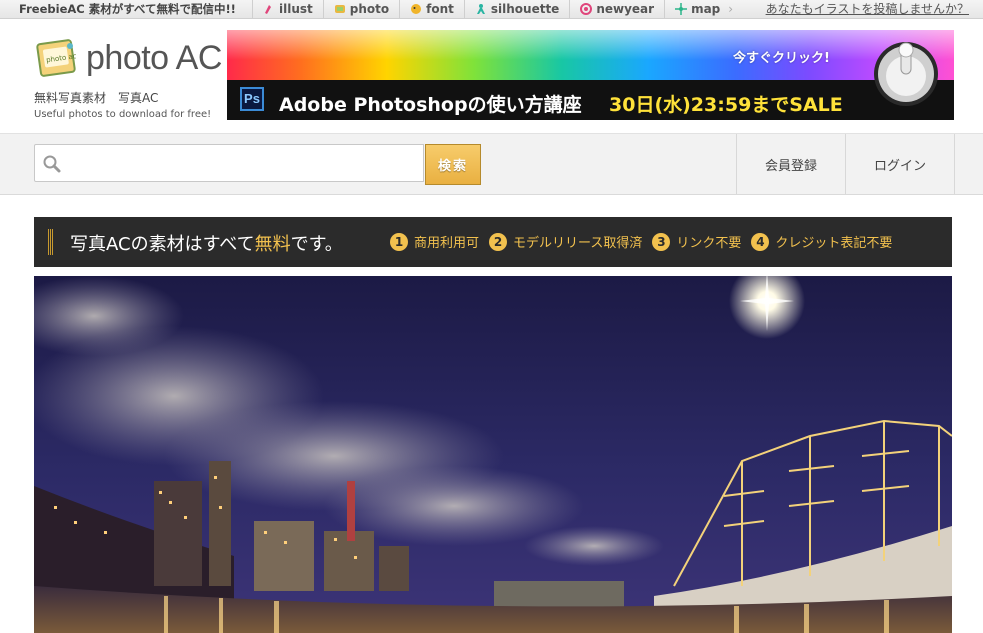  What do you see at coordinates (681, 9) in the screenshot?
I see `map-icon` at bounding box center [681, 9].